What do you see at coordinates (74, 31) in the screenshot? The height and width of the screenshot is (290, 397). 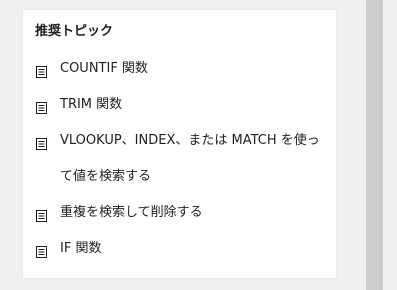 I see `recommended-topics-heading: 推奨トピック` at bounding box center [74, 31].